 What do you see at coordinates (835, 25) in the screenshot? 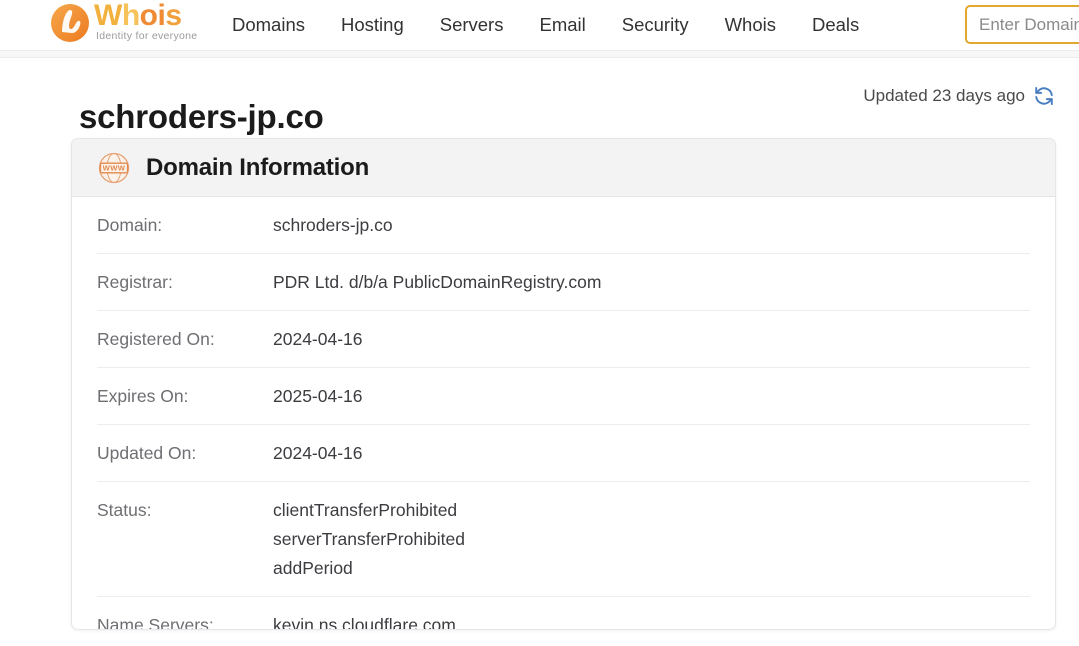
I see `nav-link-deals: Deals` at bounding box center [835, 25].